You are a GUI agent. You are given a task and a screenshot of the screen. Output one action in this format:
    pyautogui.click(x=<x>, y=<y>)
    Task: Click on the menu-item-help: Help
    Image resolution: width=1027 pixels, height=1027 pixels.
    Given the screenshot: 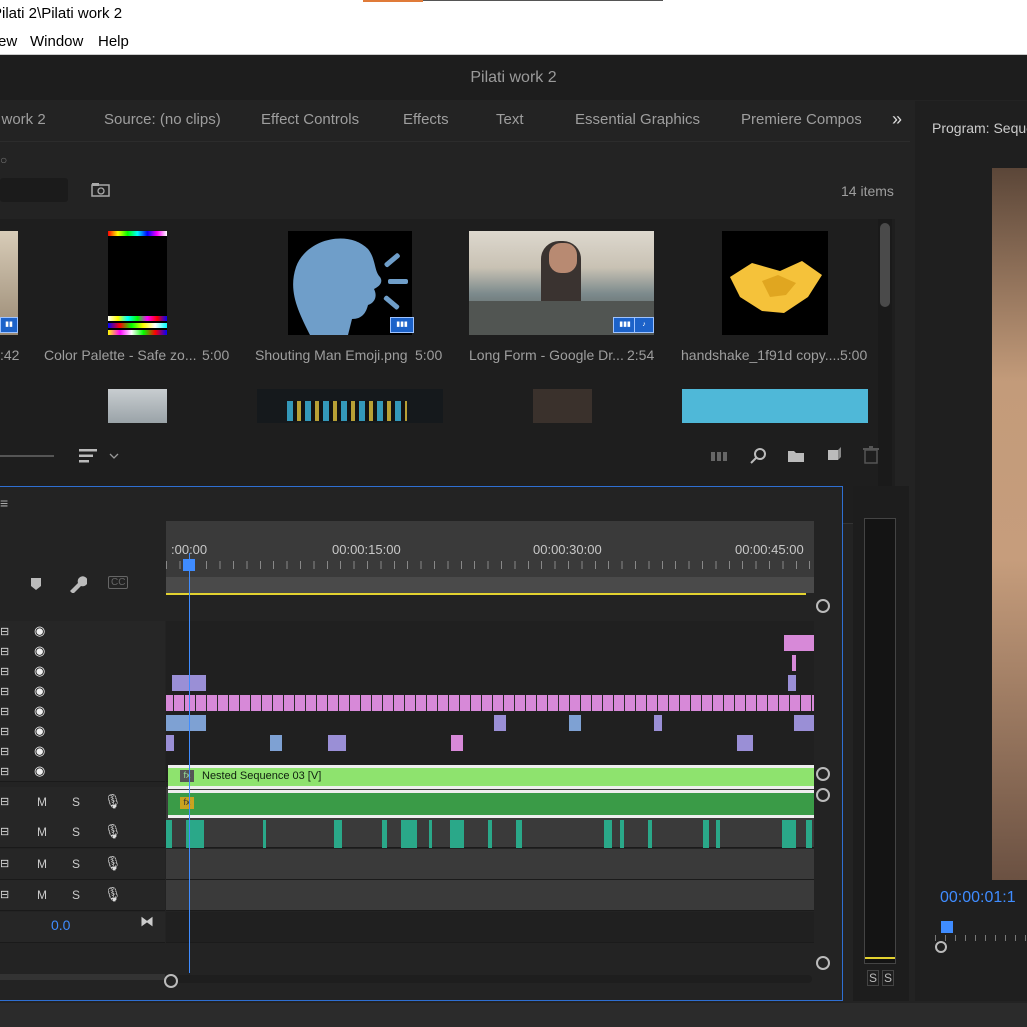 What is the action you would take?
    pyautogui.click(x=113, y=41)
    